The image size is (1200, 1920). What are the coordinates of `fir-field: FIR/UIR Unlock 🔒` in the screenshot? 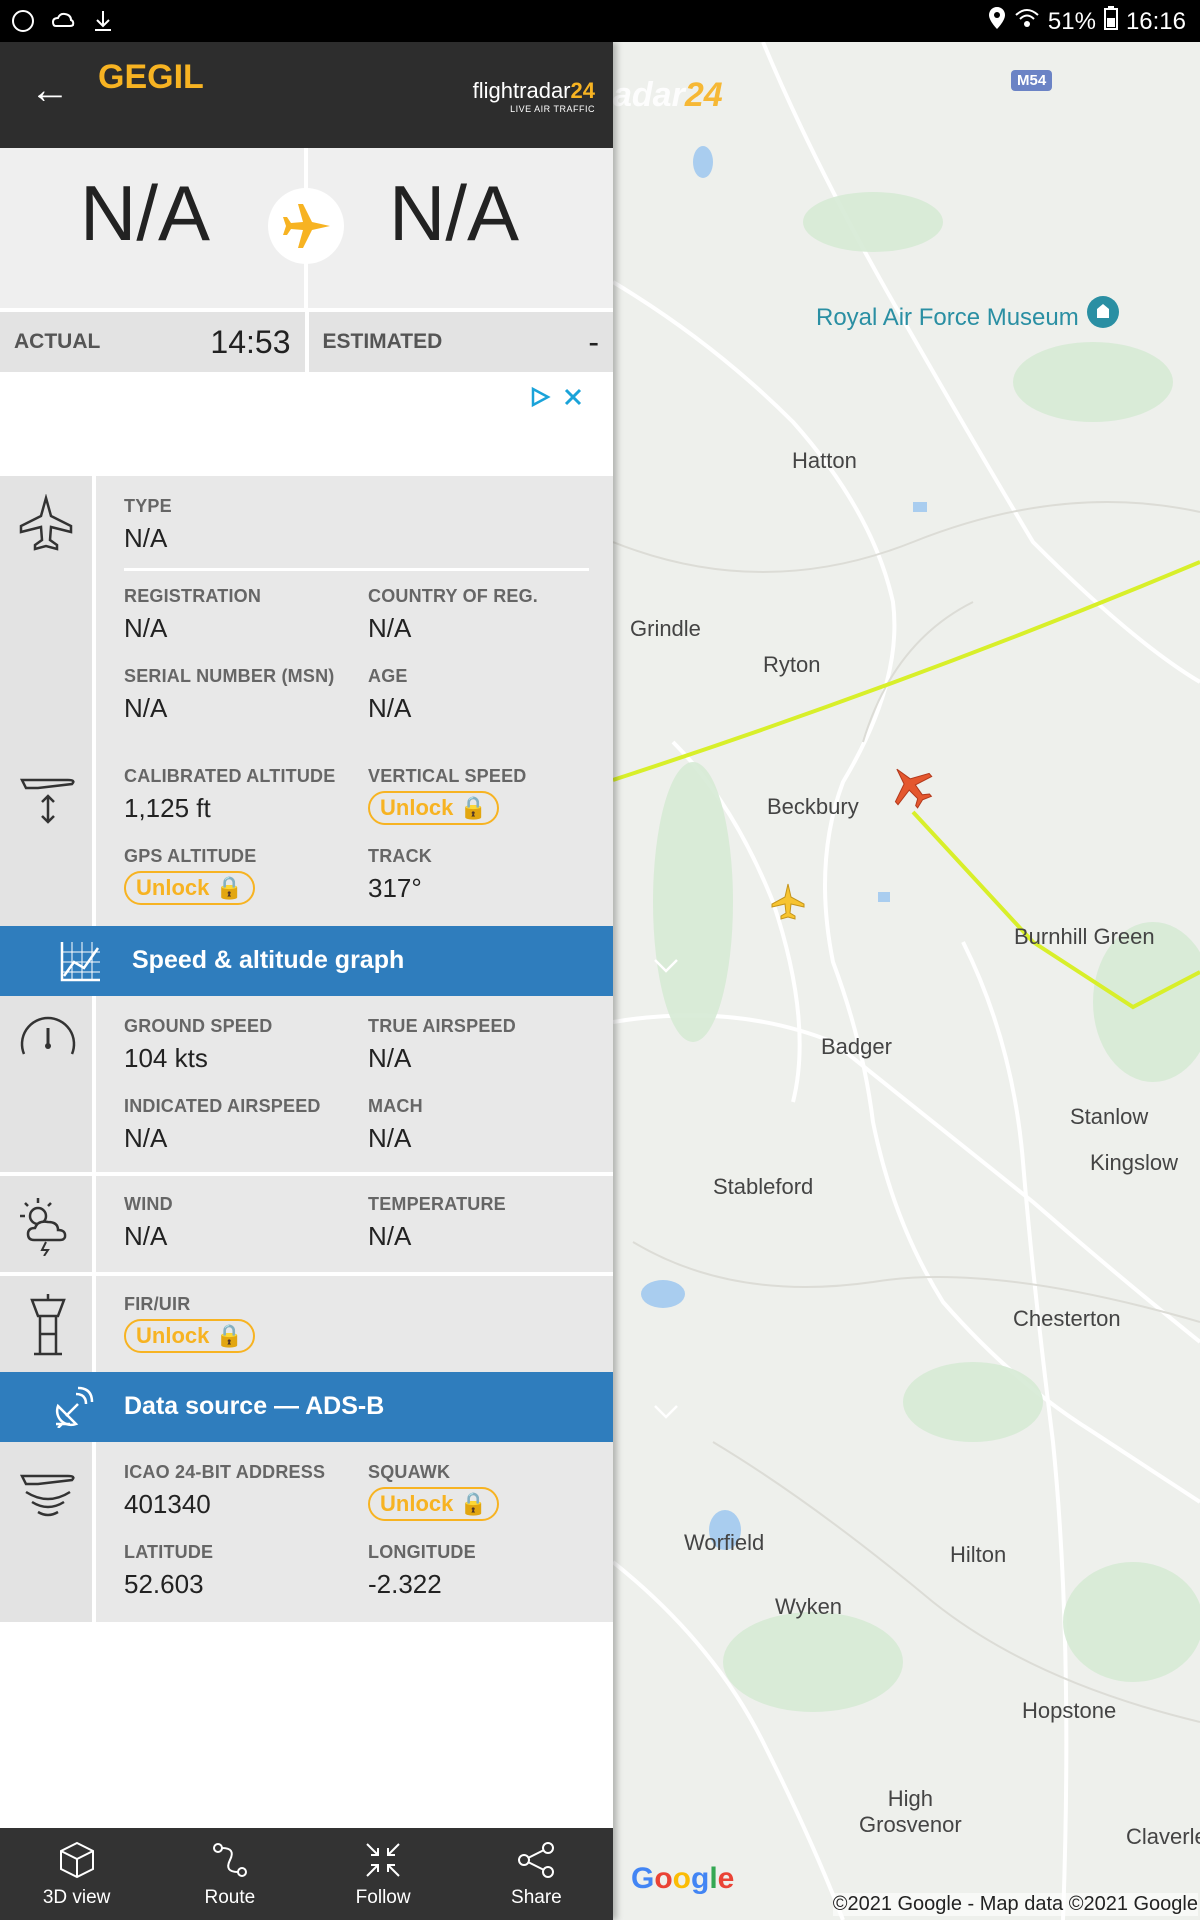 It's located at (189, 1323).